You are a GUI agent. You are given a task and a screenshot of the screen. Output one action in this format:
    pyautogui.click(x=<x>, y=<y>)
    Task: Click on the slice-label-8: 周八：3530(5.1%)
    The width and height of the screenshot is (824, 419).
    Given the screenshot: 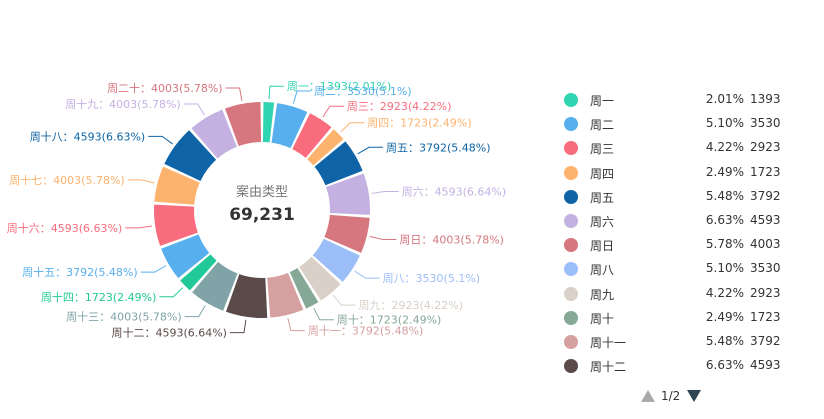 What is the action you would take?
    pyautogui.click(x=432, y=278)
    